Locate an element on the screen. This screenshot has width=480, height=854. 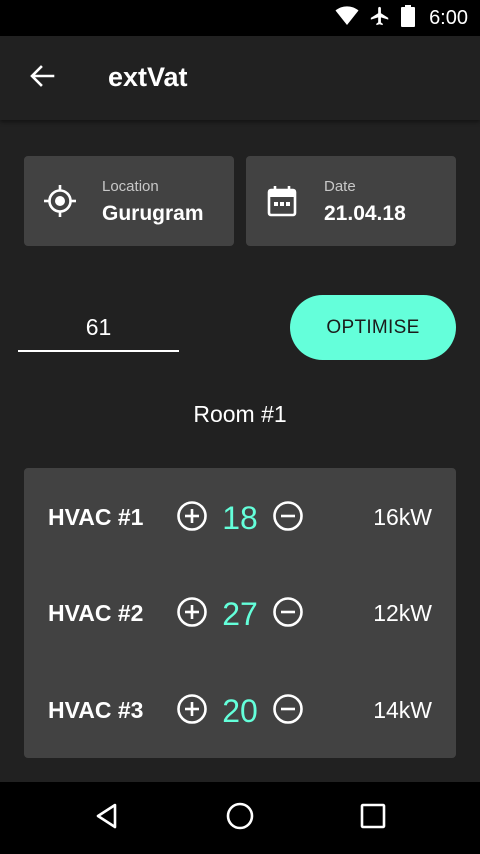
hvac-row: HVAC #2 27 12kW is located at coordinates (240, 614).